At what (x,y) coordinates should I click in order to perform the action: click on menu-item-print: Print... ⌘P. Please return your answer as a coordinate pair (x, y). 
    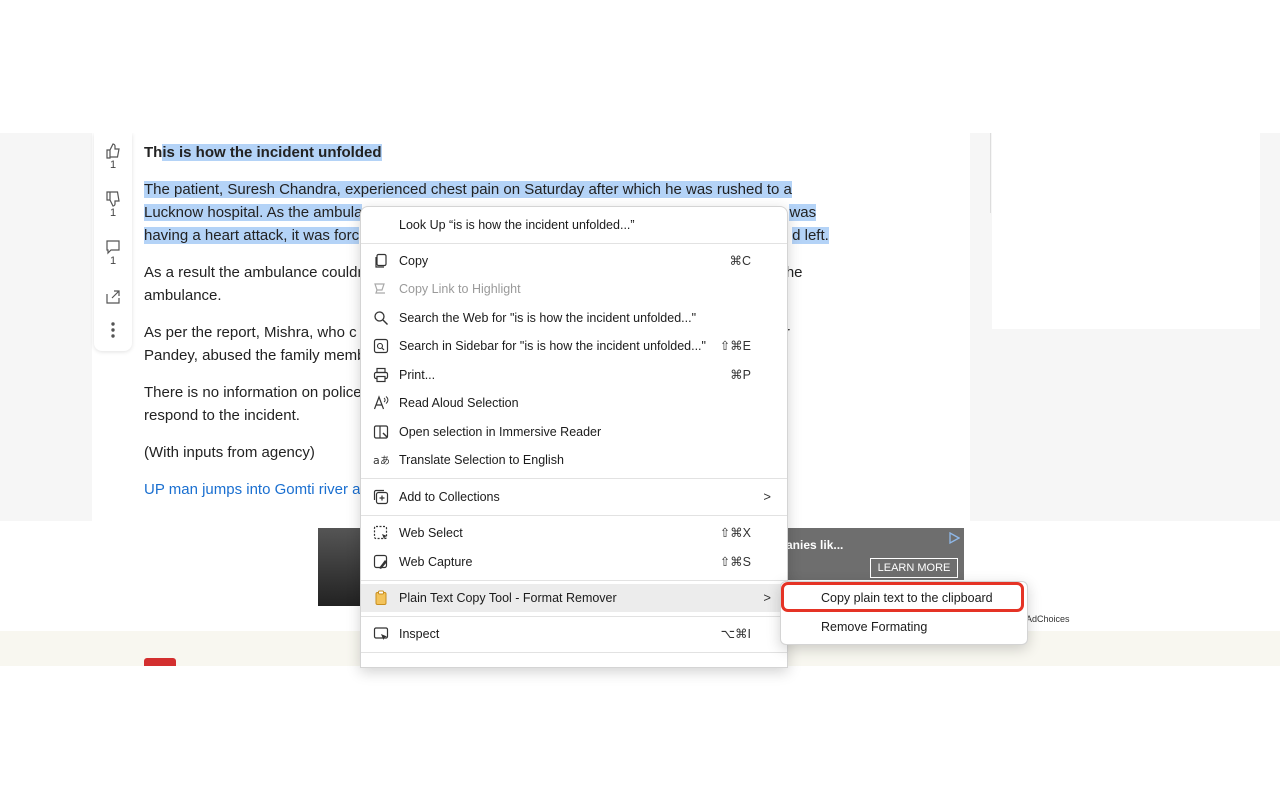
    Looking at the image, I should click on (574, 375).